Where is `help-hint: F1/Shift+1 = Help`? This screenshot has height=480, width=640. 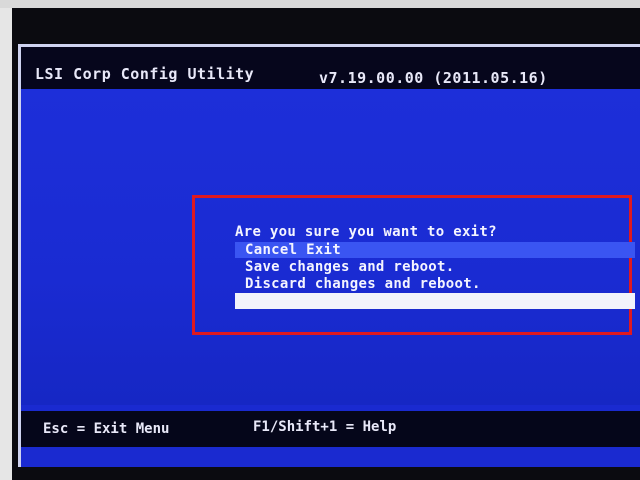 help-hint: F1/Shift+1 = Help is located at coordinates (325, 427).